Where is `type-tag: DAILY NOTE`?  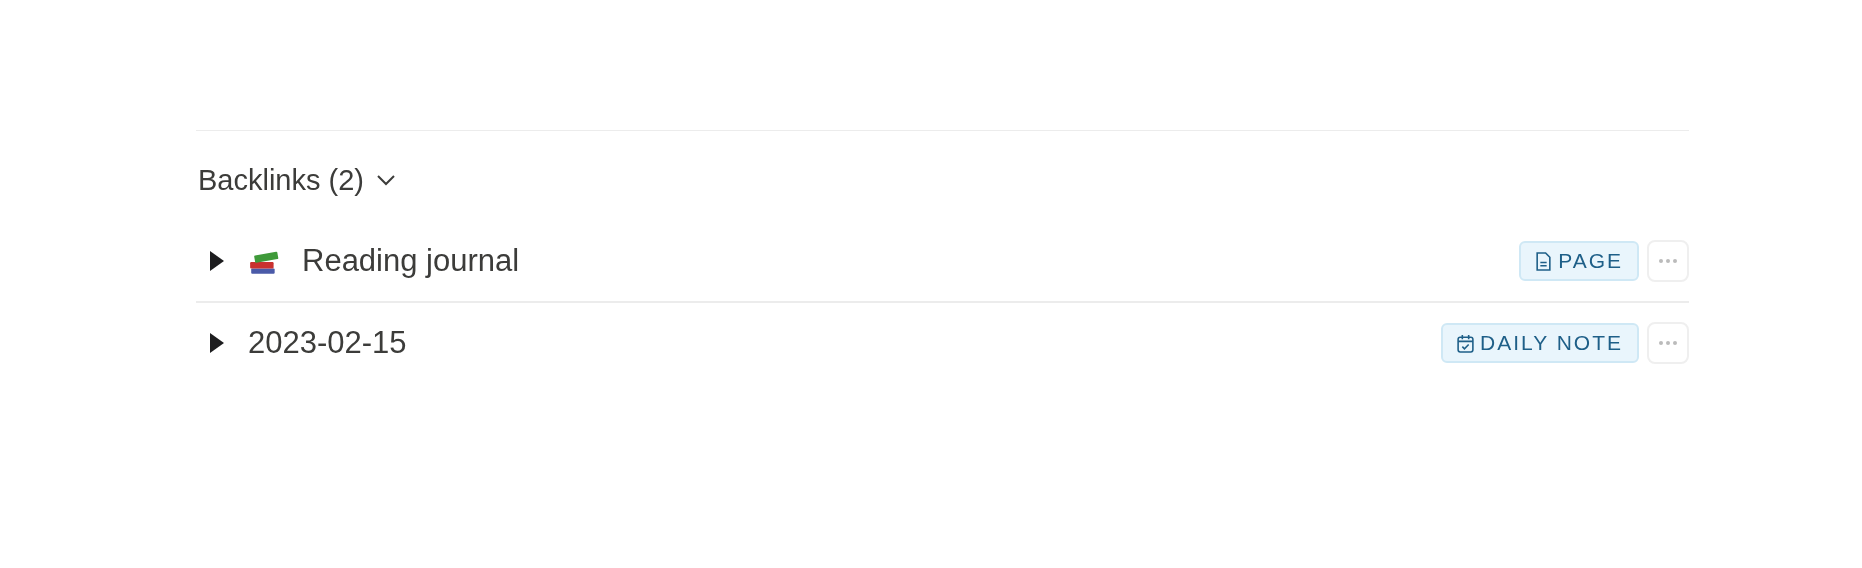 type-tag: DAILY NOTE is located at coordinates (1540, 343).